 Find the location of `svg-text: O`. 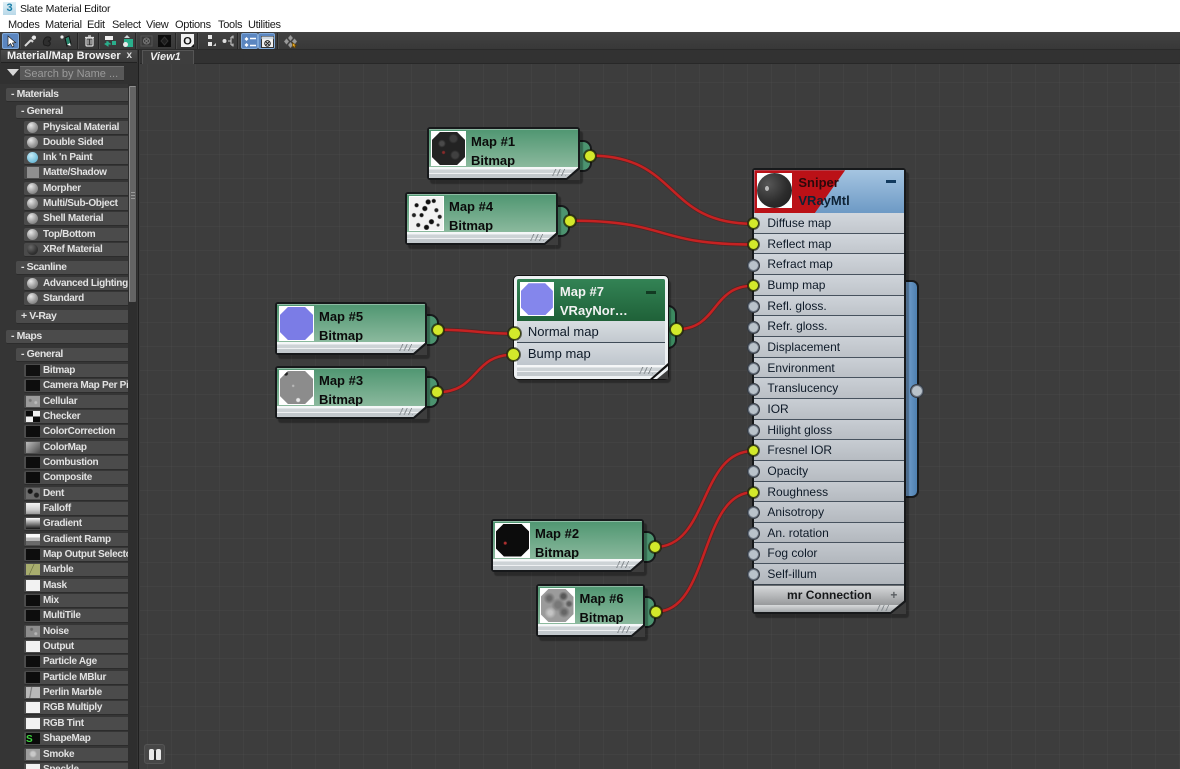

svg-text: O is located at coordinates (187, 42).